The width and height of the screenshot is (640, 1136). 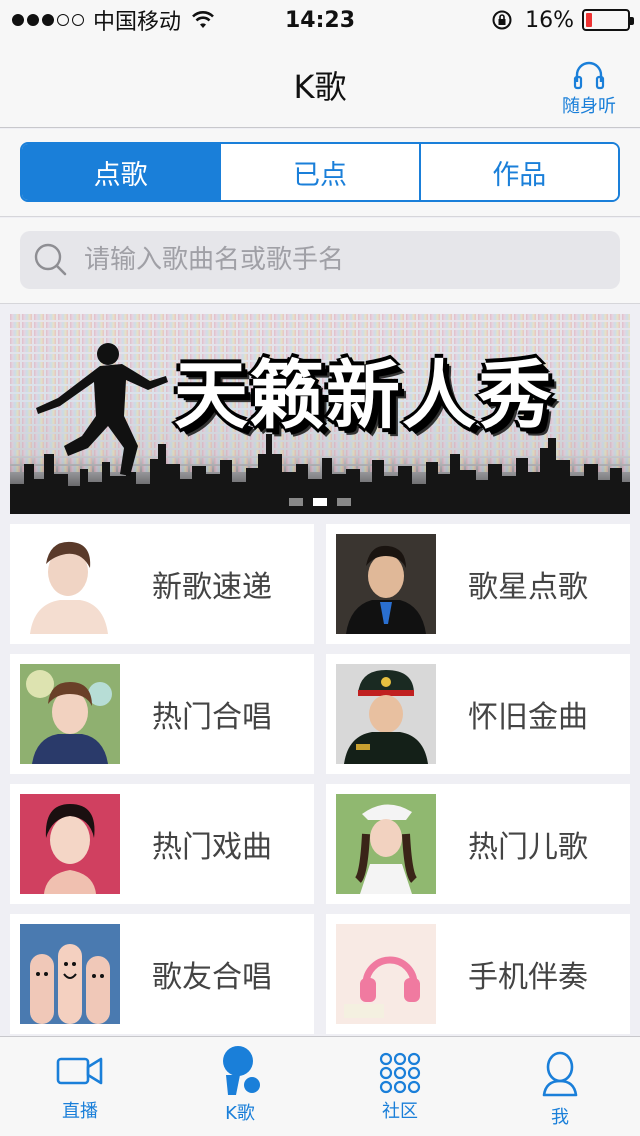 I want to click on page-dot-active, so click(x=320, y=502).